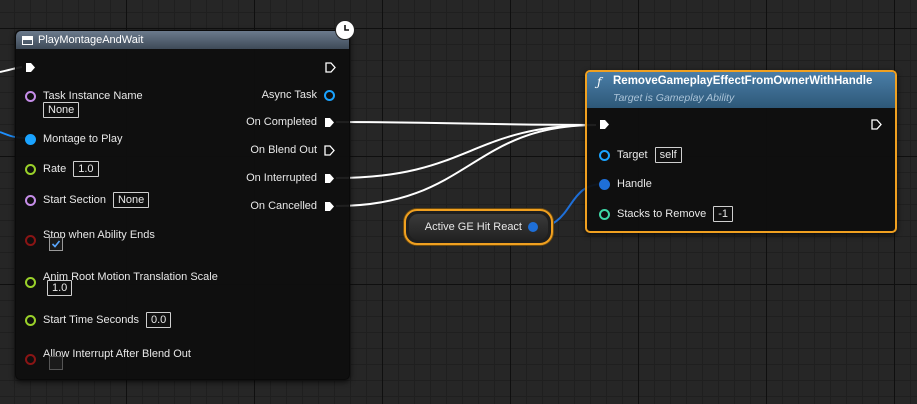  I want to click on task-instance-name-field: None, so click(61, 110).